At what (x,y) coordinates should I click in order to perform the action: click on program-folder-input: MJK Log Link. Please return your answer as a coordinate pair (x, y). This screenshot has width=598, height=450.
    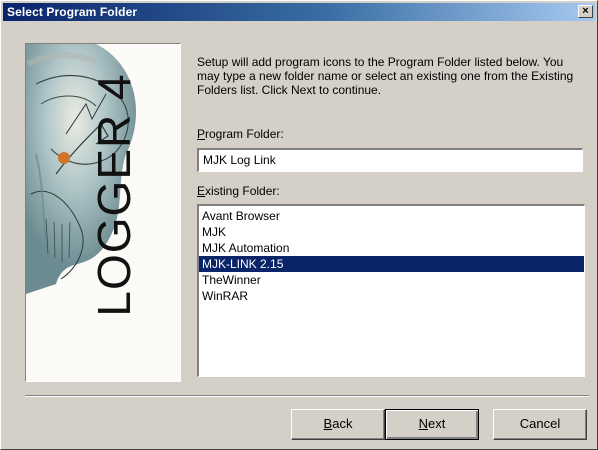
    Looking at the image, I should click on (390, 160).